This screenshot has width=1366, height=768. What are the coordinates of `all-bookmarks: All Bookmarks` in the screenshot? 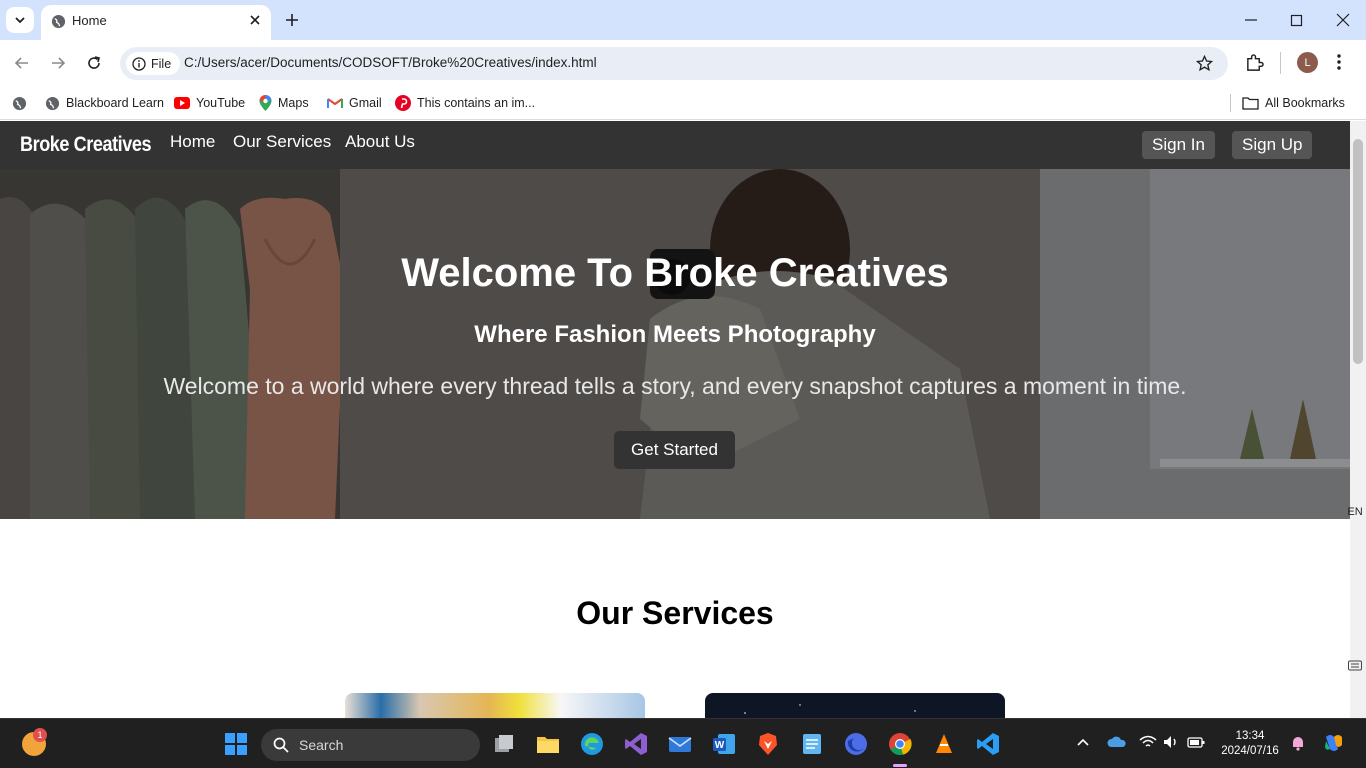 It's located at (1287, 103).